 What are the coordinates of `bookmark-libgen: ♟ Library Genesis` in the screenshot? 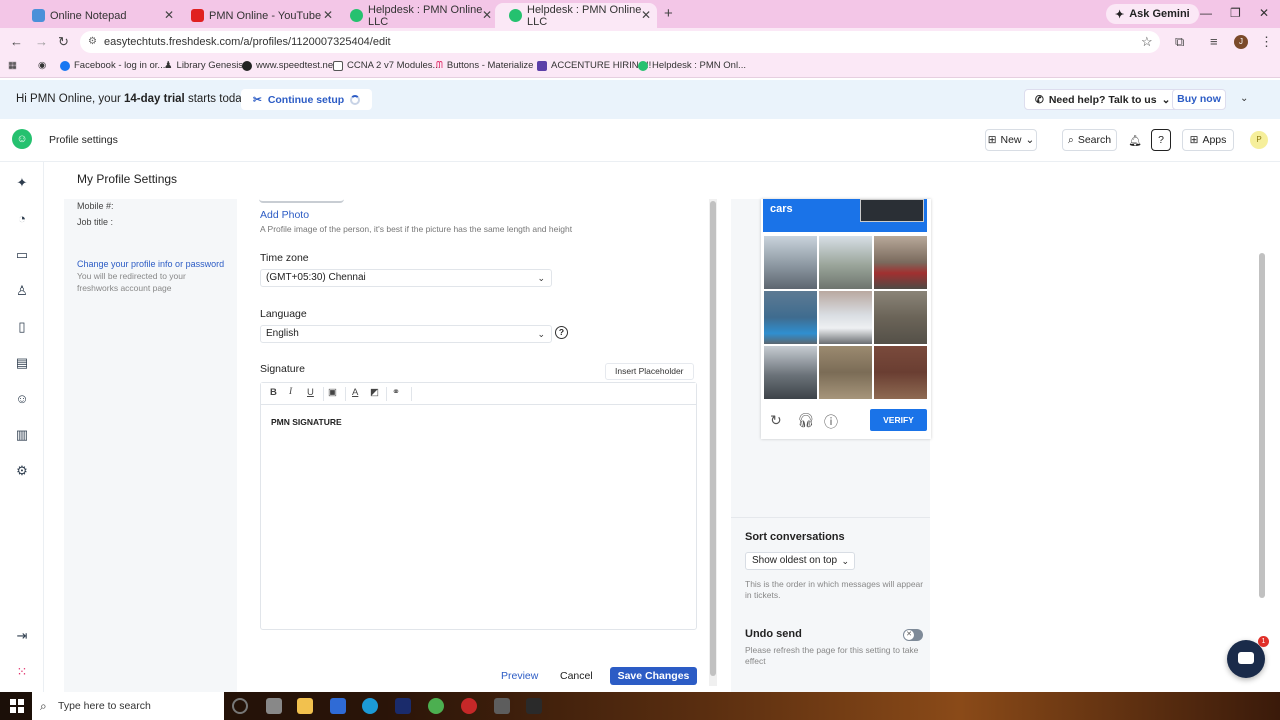 It's located at (203, 65).